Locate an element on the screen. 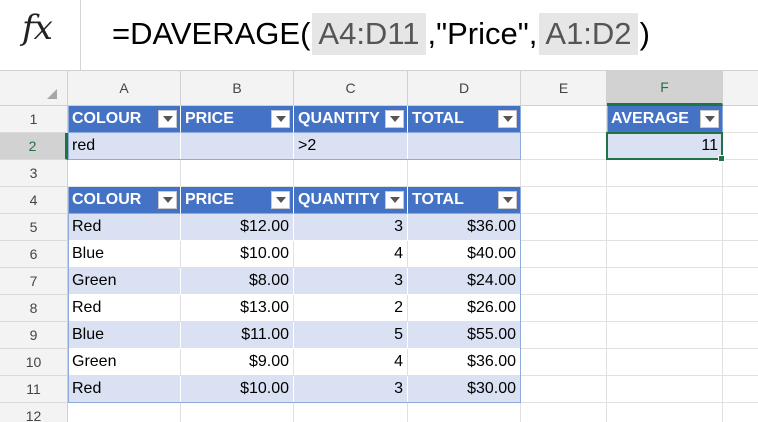 Image resolution: width=758 pixels, height=422 pixels. column-header-c: C is located at coordinates (351, 88).